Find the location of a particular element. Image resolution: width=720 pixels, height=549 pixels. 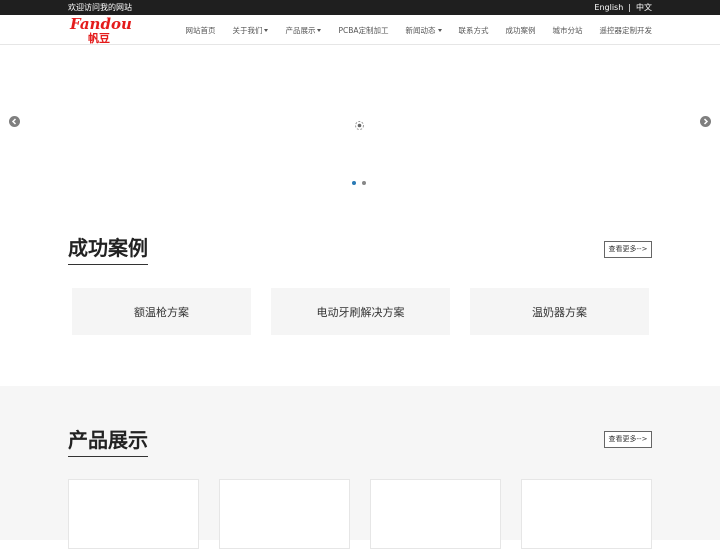

nav-item-label: 成功案例 is located at coordinates (520, 30).